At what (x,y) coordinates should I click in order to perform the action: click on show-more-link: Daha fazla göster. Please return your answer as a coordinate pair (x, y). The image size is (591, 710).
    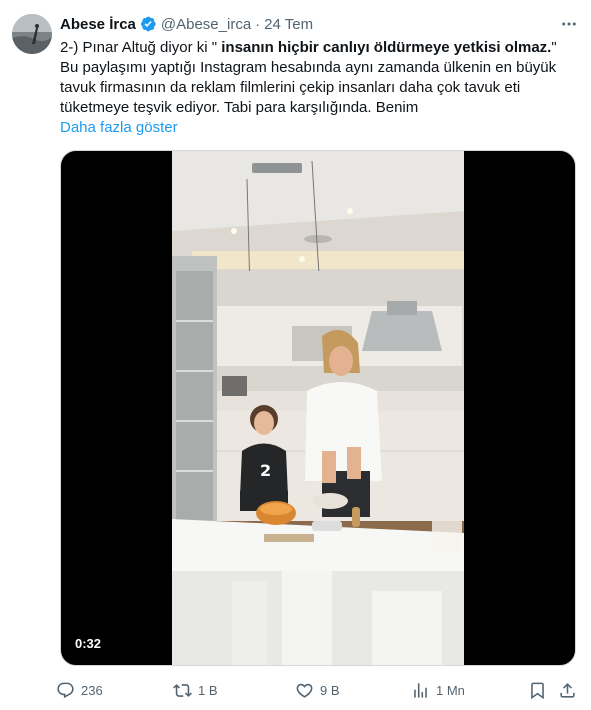
    Looking at the image, I should click on (119, 128).